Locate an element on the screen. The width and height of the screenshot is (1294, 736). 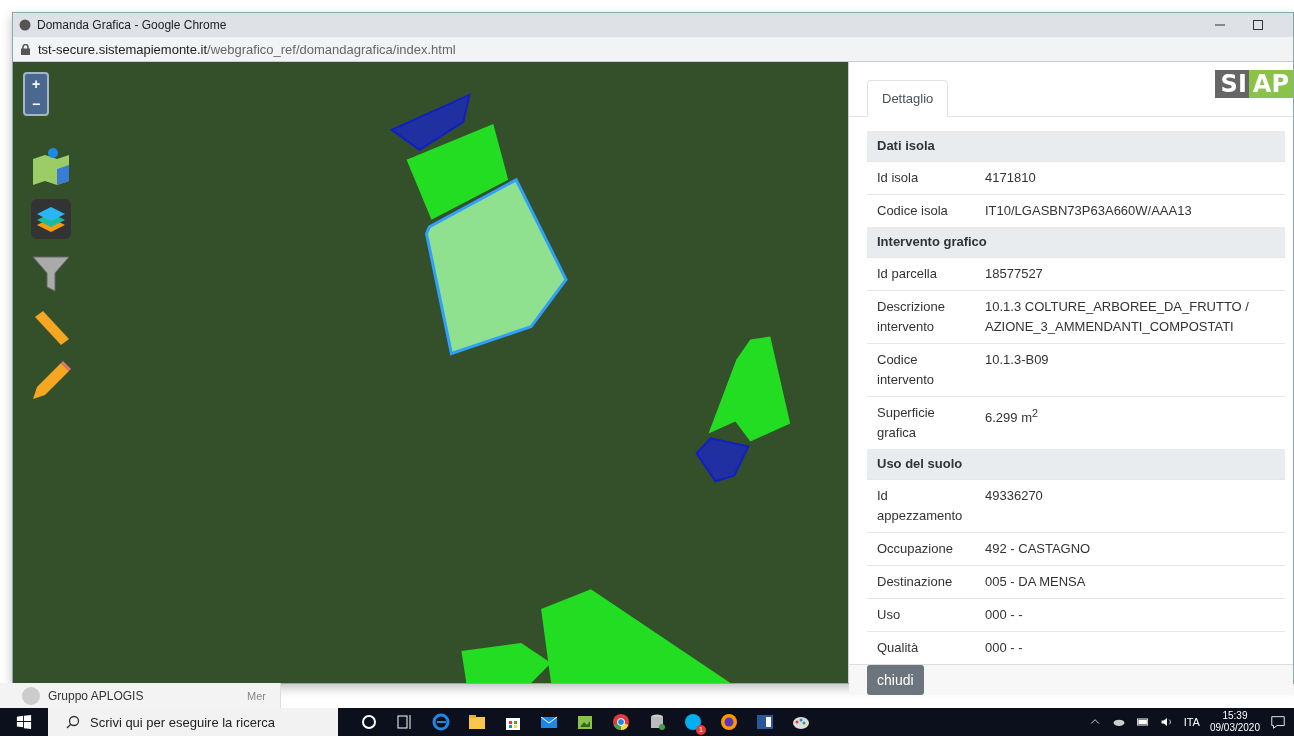
section-header: Intervento grafico is located at coordinates (1076, 242).